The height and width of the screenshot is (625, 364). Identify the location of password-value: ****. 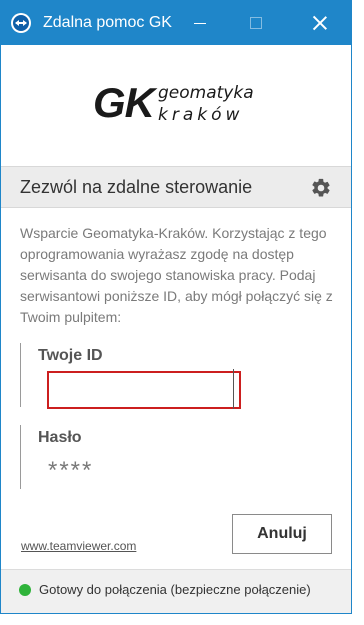
(70, 471).